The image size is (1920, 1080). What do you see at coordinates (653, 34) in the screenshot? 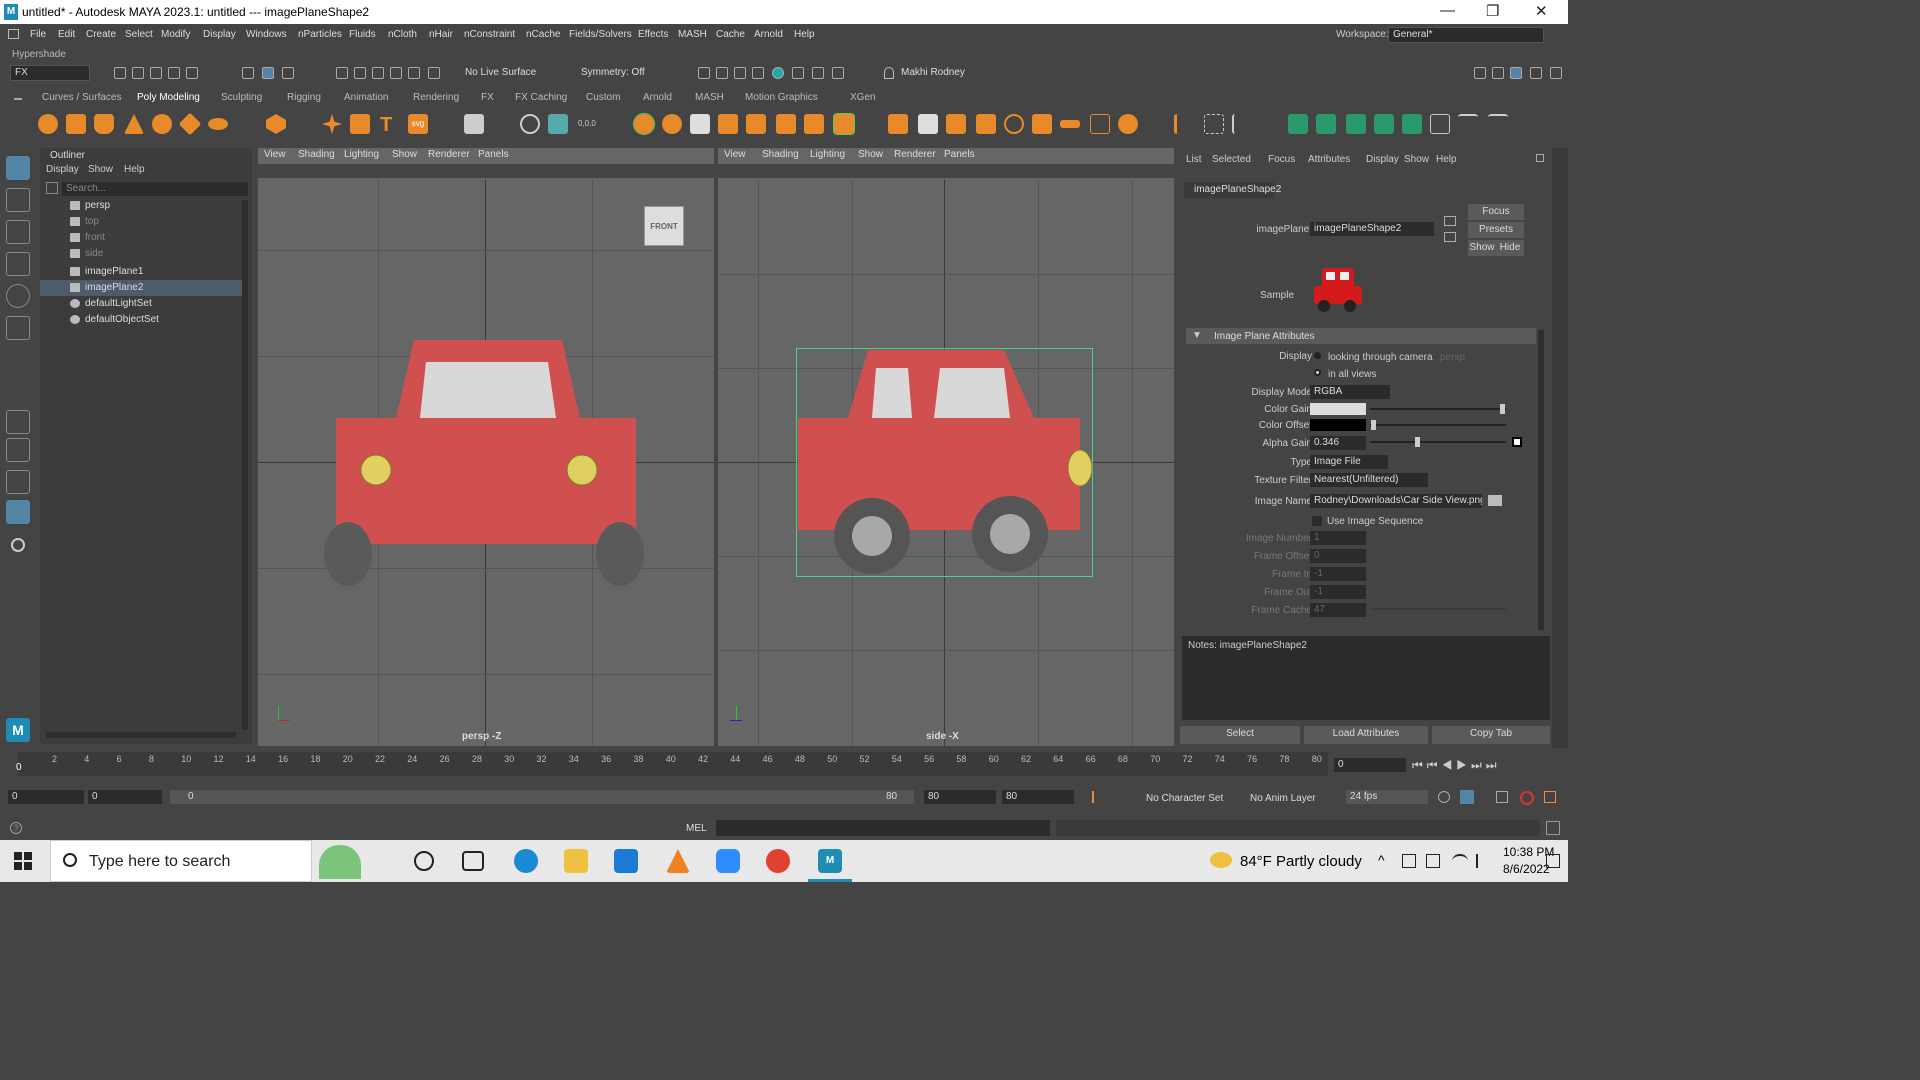
I see `menu-effects: Effects` at bounding box center [653, 34].